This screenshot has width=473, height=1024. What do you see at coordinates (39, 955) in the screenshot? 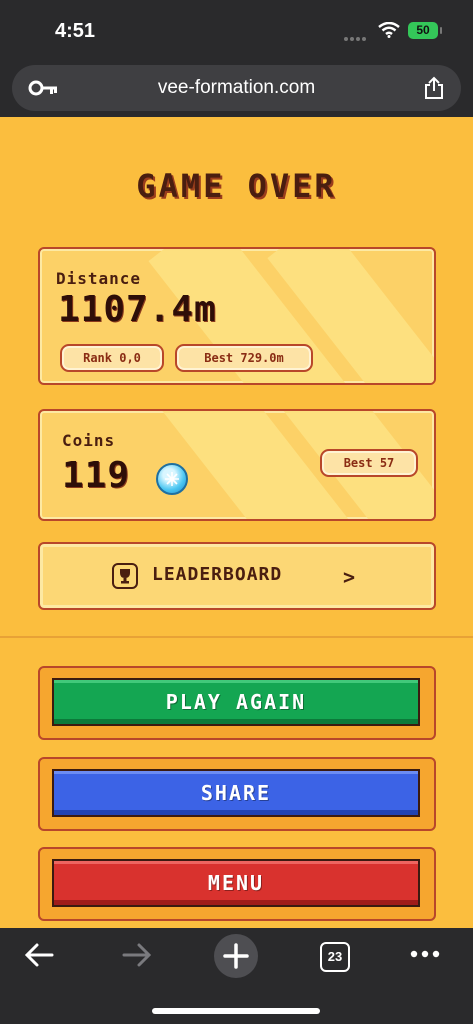
I see `back-icon` at bounding box center [39, 955].